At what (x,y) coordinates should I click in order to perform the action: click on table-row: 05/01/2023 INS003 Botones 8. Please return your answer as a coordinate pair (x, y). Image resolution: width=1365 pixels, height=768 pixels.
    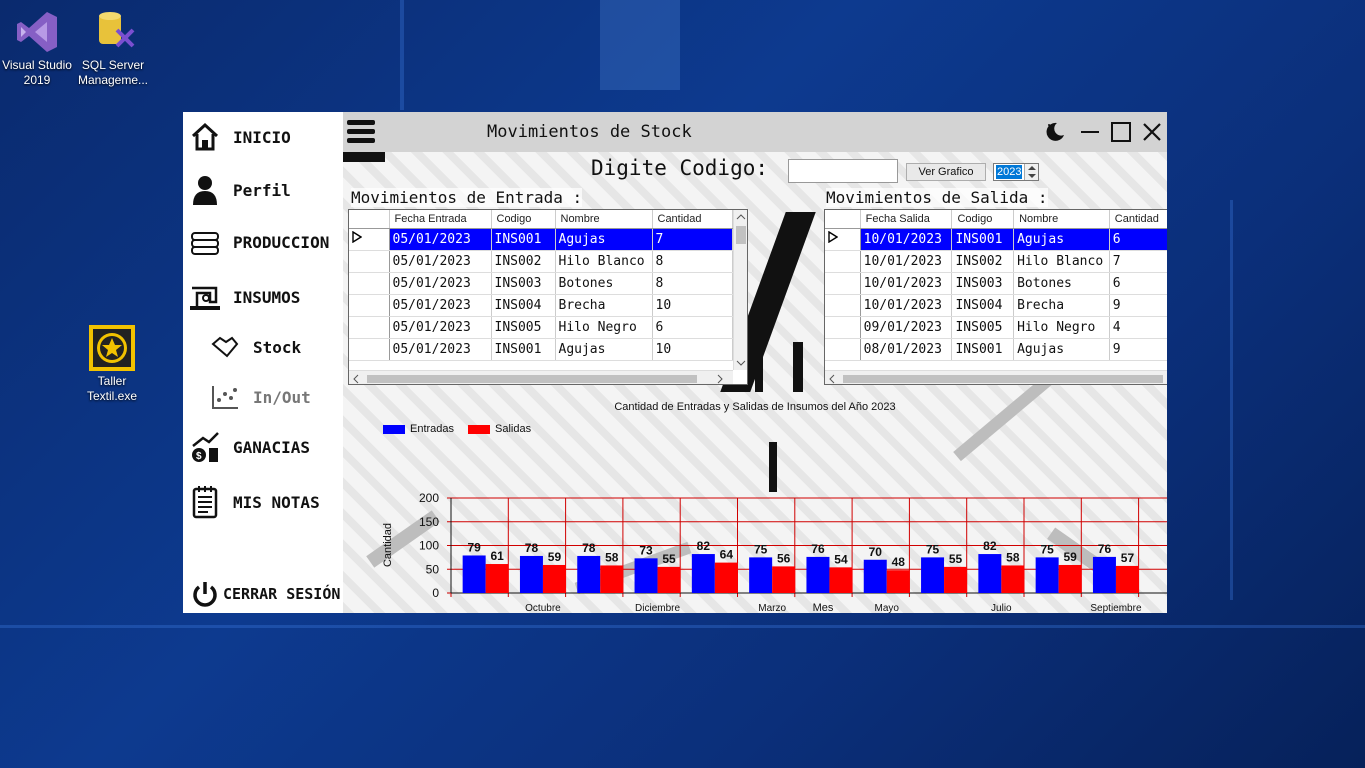
    Looking at the image, I should click on (541, 283).